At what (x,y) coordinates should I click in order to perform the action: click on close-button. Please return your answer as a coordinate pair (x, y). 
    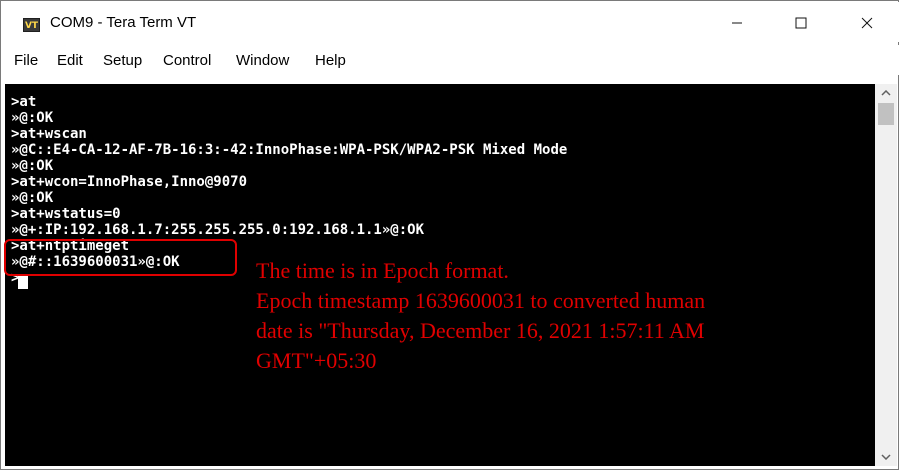
    Looking at the image, I should click on (867, 23).